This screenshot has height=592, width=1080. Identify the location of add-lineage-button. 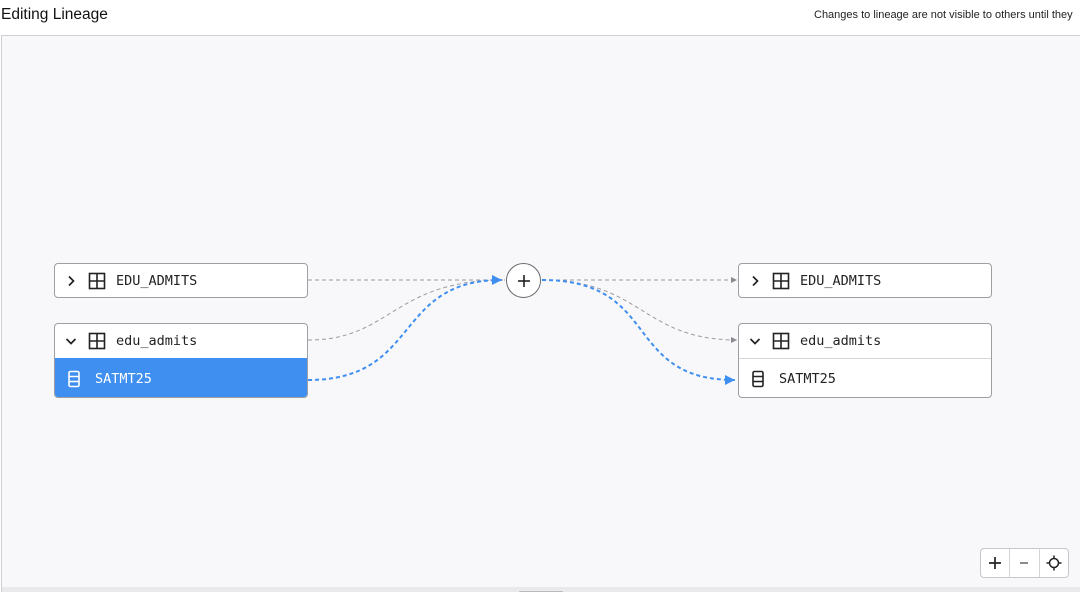
(523, 280).